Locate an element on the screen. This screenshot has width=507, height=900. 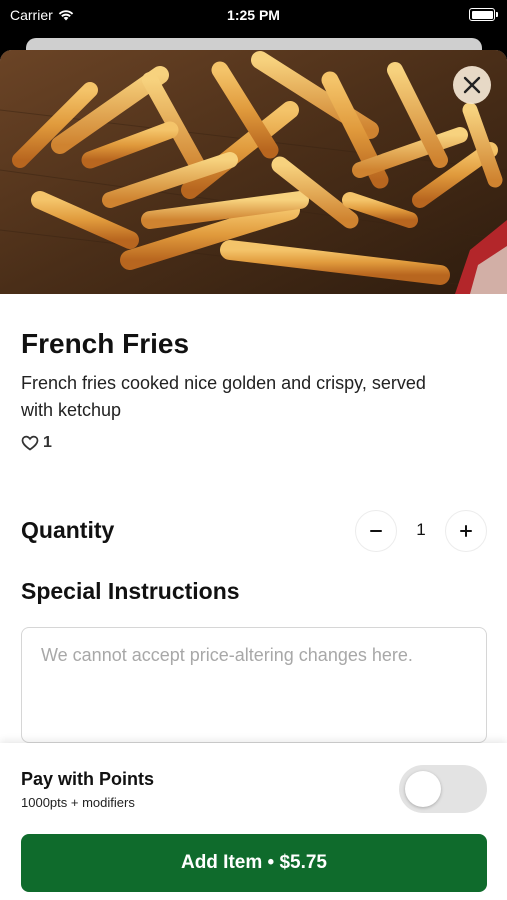
heart-icon is located at coordinates (30, 443).